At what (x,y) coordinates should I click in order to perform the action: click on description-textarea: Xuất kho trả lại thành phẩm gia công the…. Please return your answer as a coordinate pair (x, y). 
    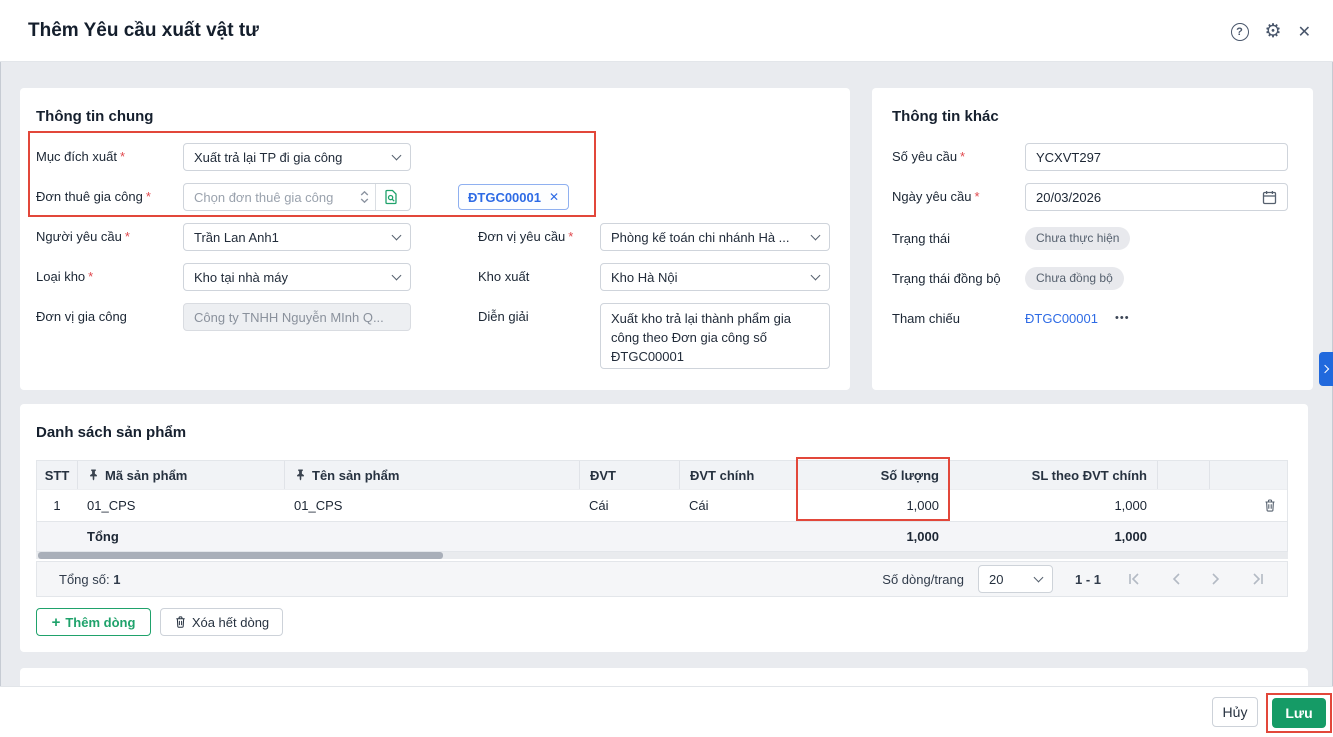
    Looking at the image, I should click on (715, 336).